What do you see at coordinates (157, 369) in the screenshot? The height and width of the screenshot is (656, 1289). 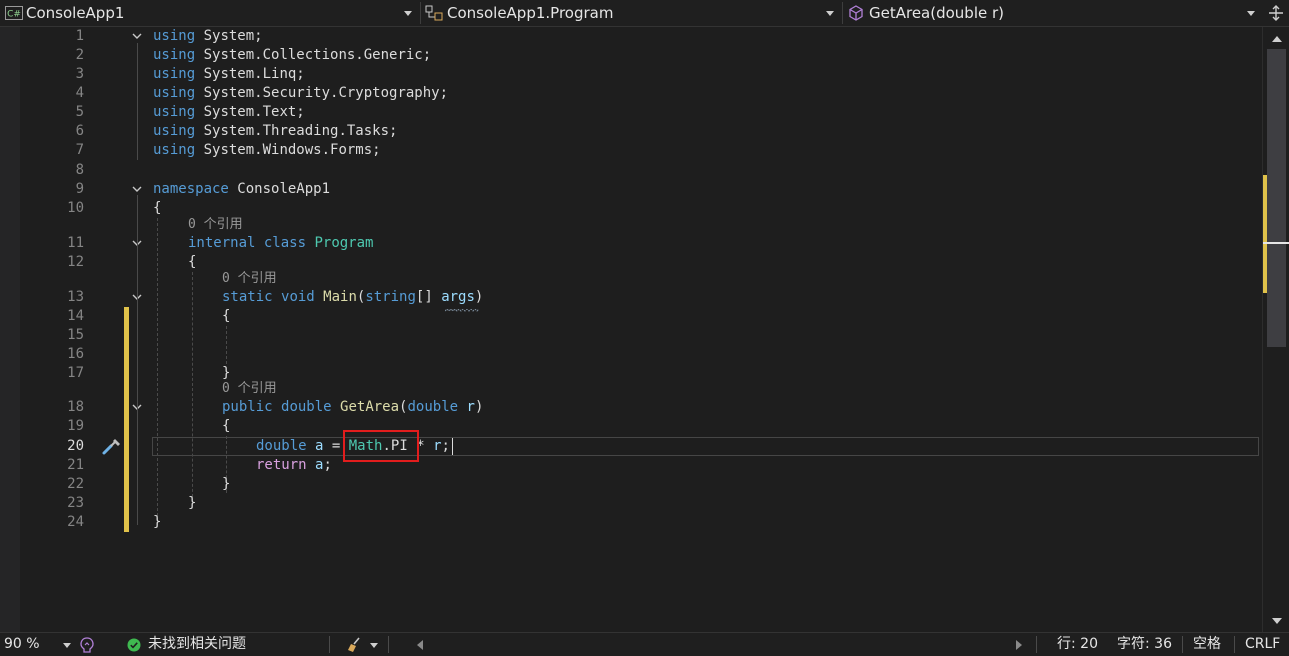 I see `indent-guide` at bounding box center [157, 369].